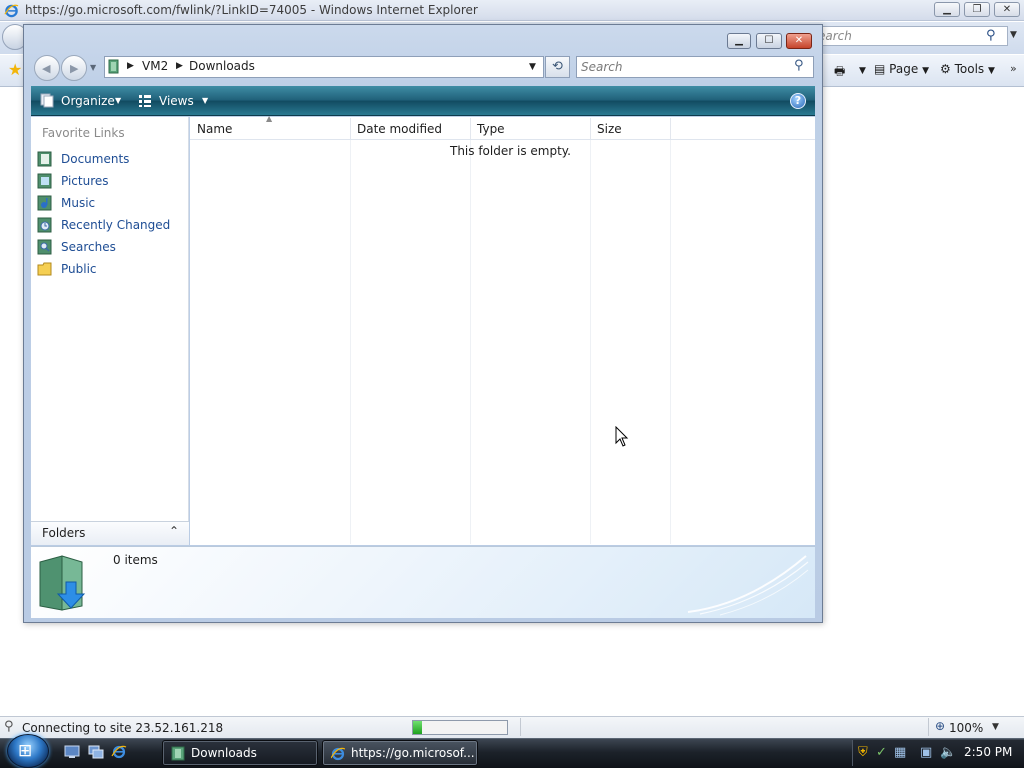  What do you see at coordinates (995, 727) in the screenshot?
I see `zoom-dropdown-icon: ▼` at bounding box center [995, 727].